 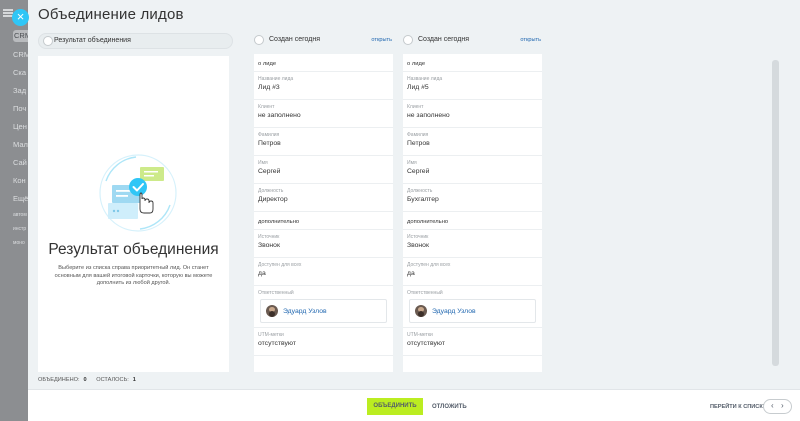 I want to click on left-label: ОСТАЛОСЬ:, so click(x=112, y=380).